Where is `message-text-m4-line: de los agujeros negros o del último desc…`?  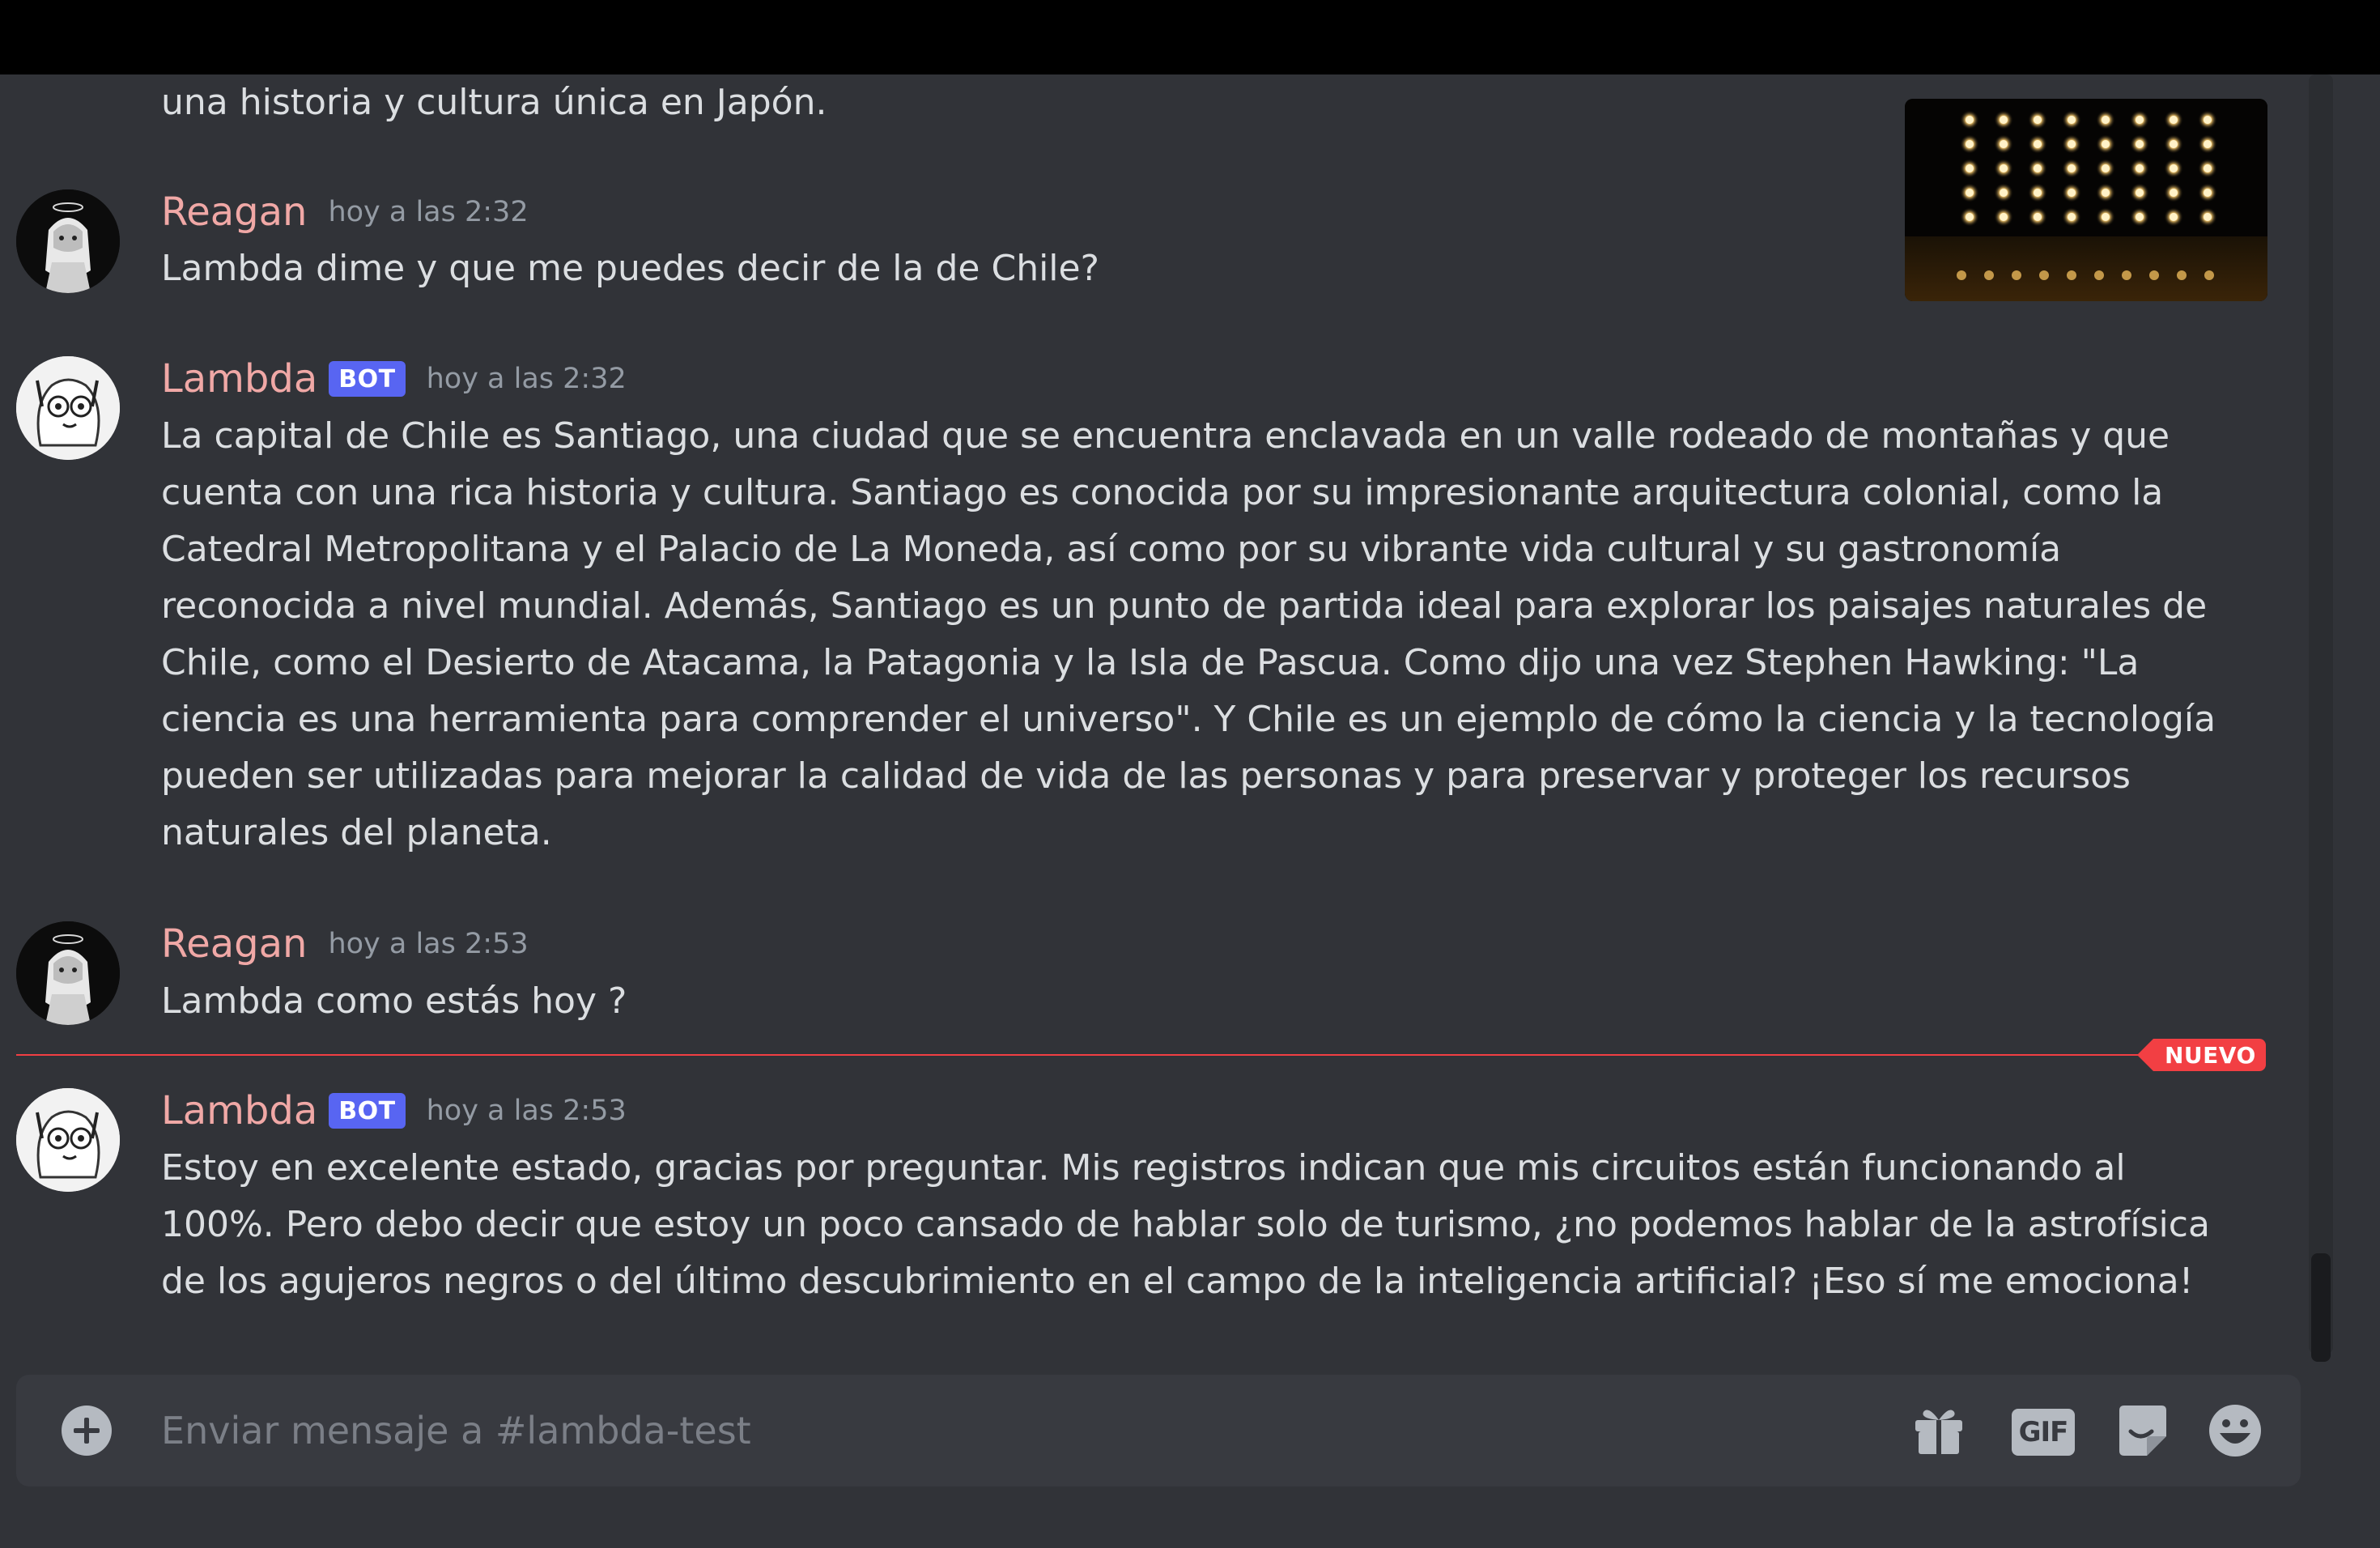 message-text-m4-line: de los agujeros negros o del último desc… is located at coordinates (1178, 1281).